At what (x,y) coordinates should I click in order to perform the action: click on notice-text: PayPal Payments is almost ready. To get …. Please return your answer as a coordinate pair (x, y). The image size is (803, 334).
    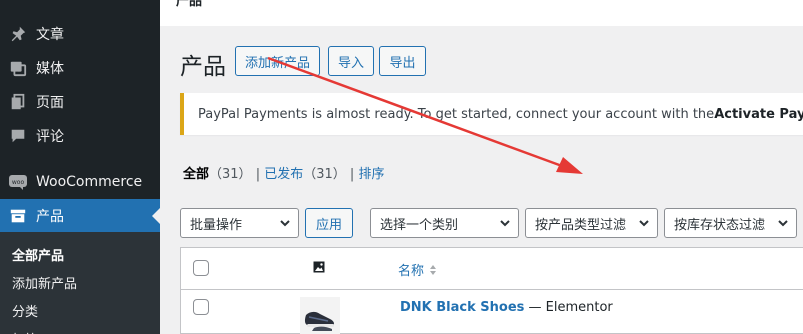
    Looking at the image, I should click on (456, 114).